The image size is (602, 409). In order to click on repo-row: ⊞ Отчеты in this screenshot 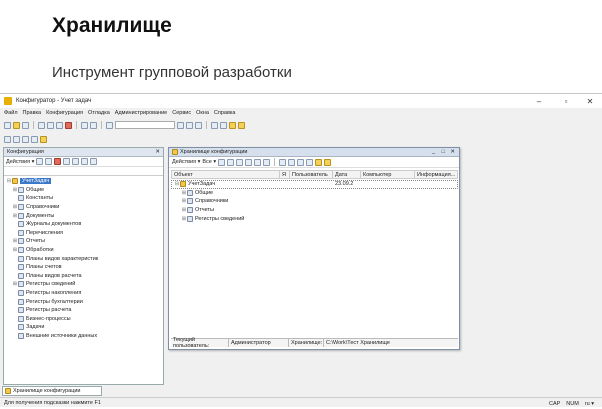, I will do `click(314, 210)`.